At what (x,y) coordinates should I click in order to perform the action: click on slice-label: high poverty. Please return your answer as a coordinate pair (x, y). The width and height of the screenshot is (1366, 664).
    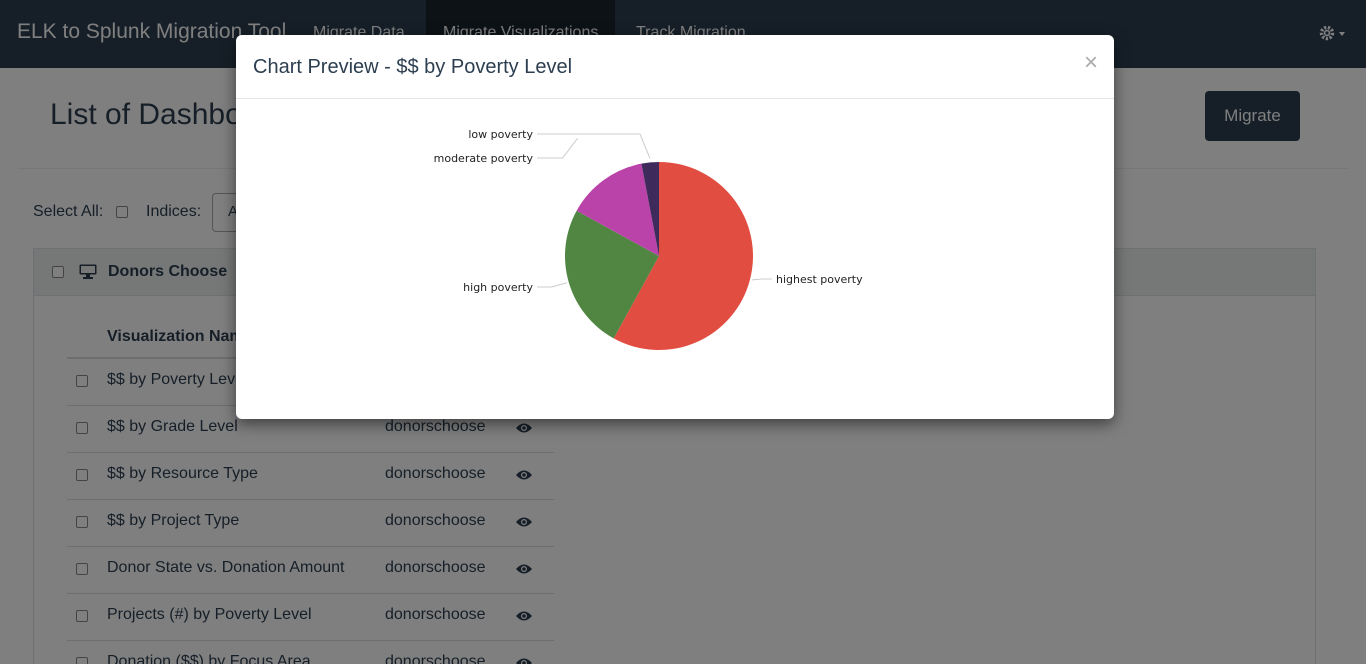
    Looking at the image, I should click on (498, 287).